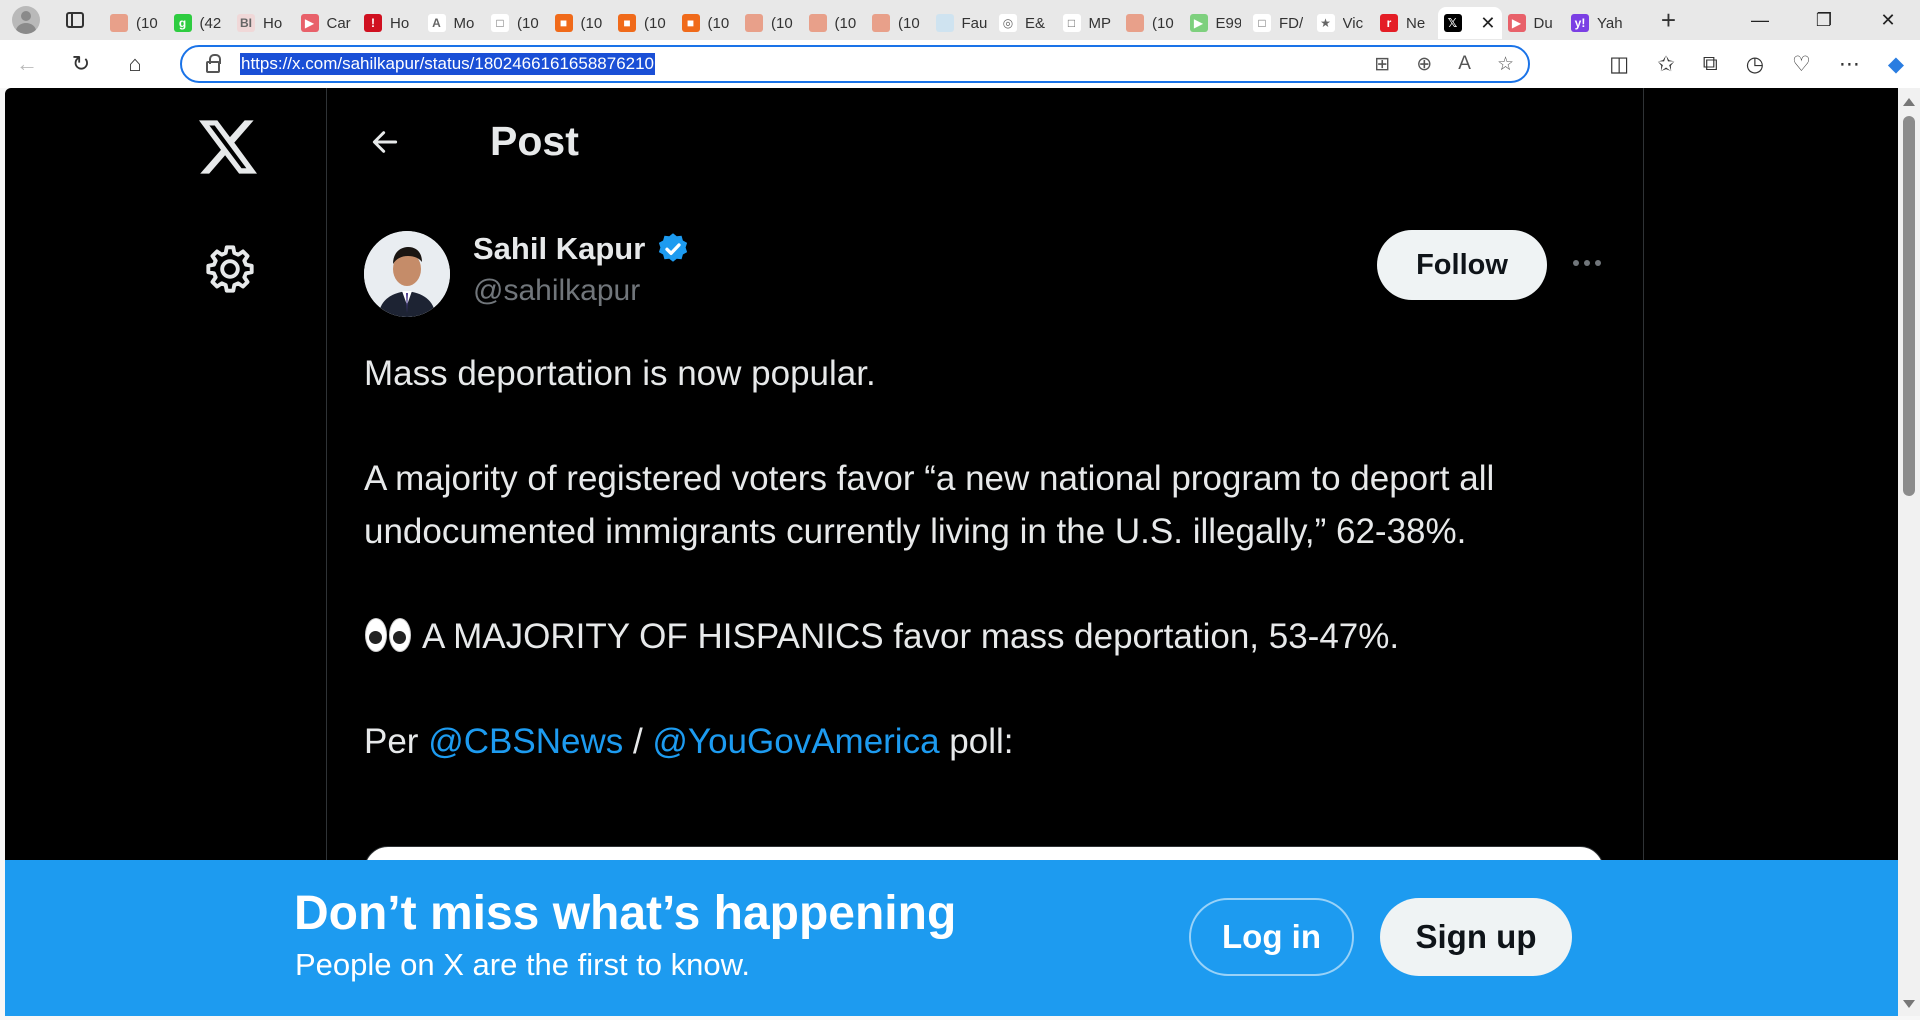  What do you see at coordinates (1353, 23) in the screenshot?
I see `tab-label: Vic` at bounding box center [1353, 23].